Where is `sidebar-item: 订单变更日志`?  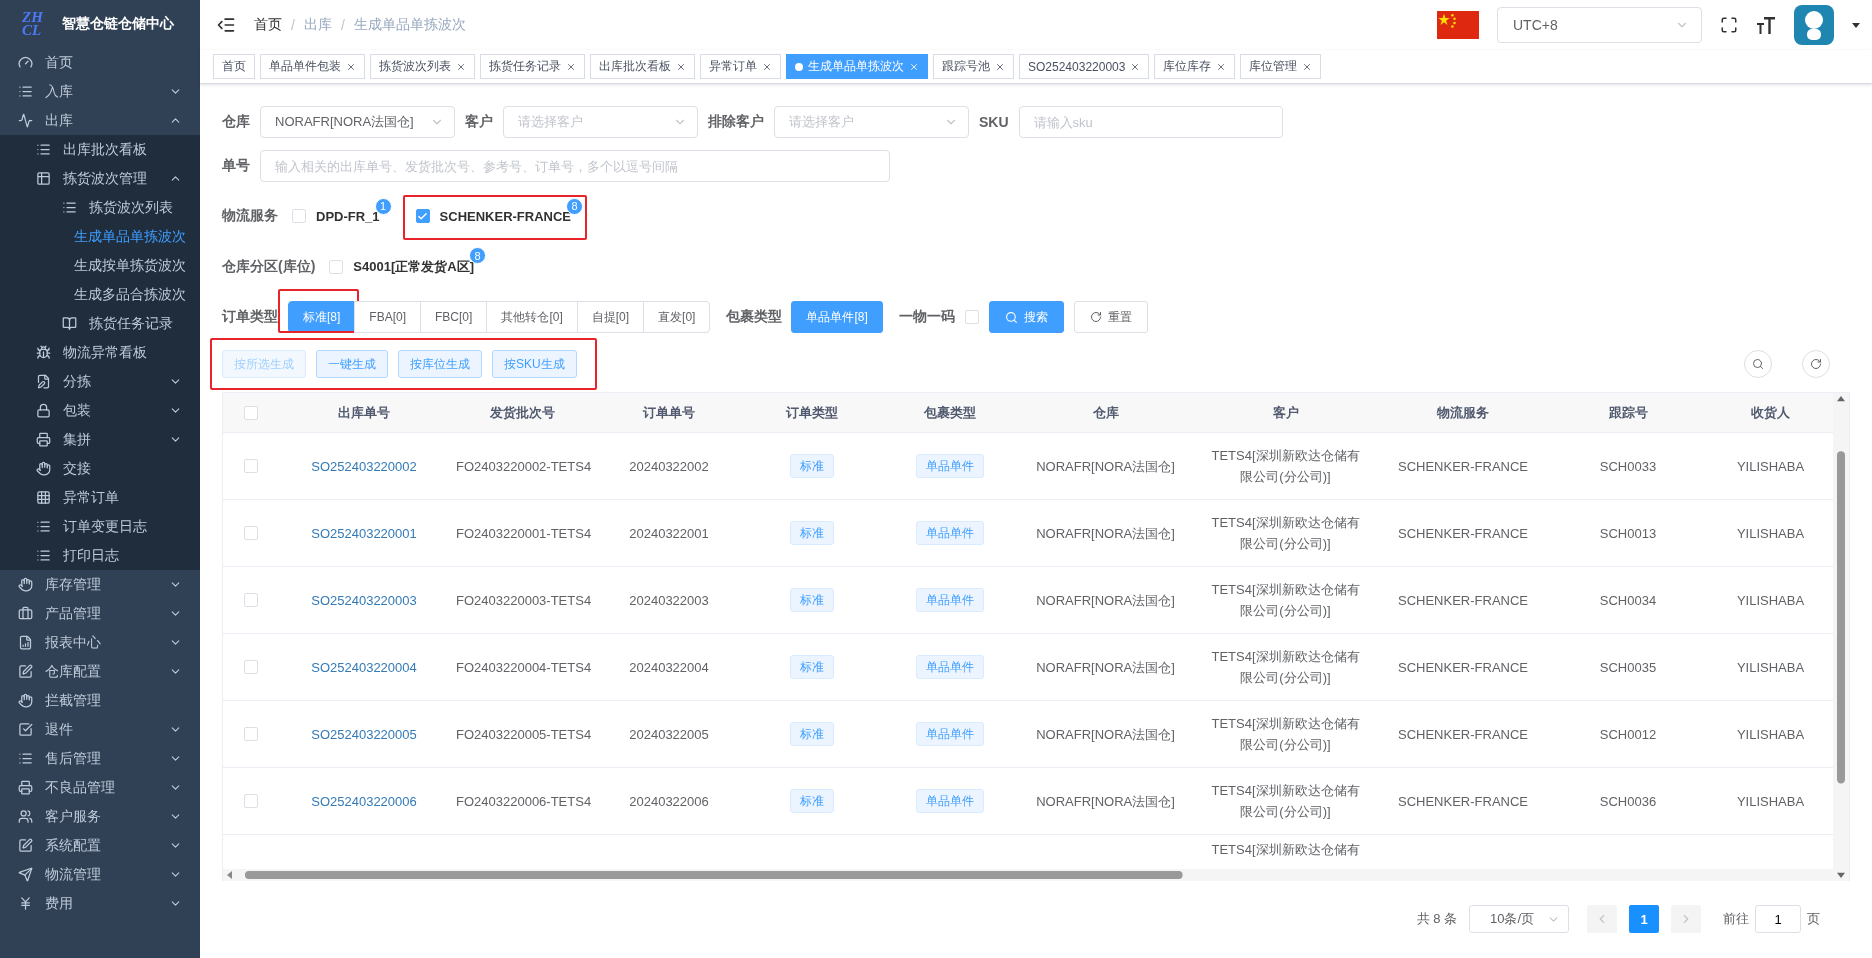 sidebar-item: 订单变更日志 is located at coordinates (100, 526).